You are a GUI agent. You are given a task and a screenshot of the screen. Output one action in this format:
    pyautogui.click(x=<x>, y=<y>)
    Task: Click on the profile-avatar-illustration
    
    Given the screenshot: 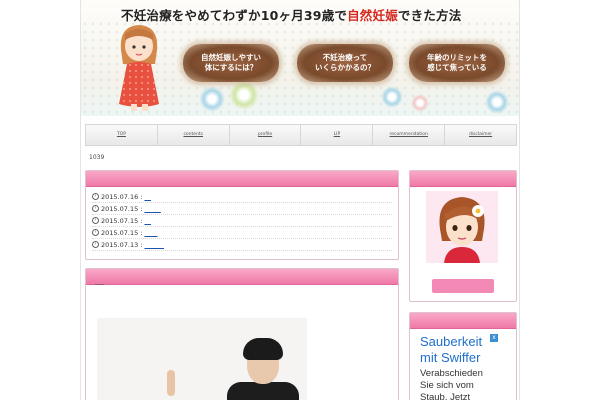 What is the action you would take?
    pyautogui.click(x=462, y=230)
    